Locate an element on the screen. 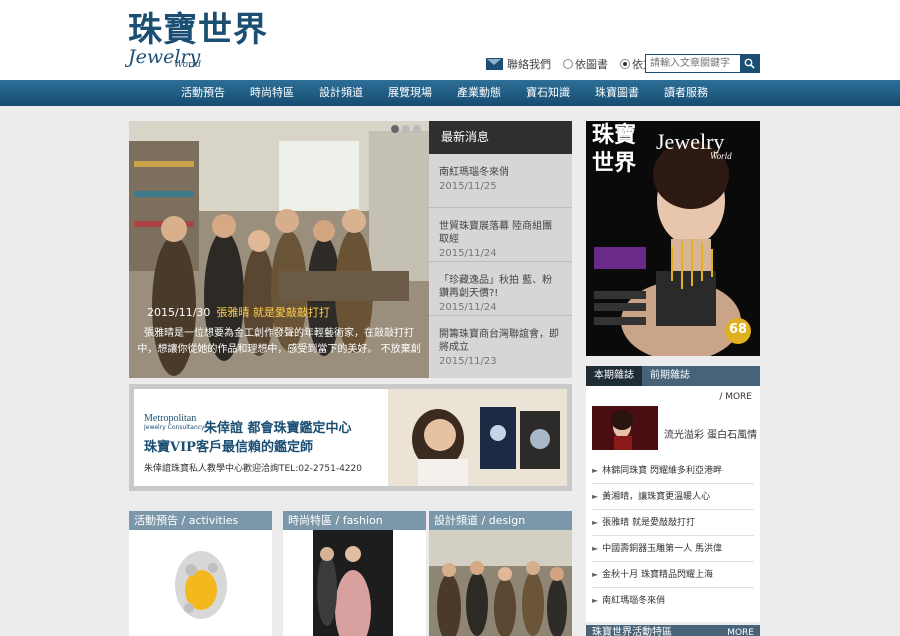 This screenshot has width=900, height=636. list-item: ► 金秋十月 珠寶精品閃耀上海 is located at coordinates (673, 575).